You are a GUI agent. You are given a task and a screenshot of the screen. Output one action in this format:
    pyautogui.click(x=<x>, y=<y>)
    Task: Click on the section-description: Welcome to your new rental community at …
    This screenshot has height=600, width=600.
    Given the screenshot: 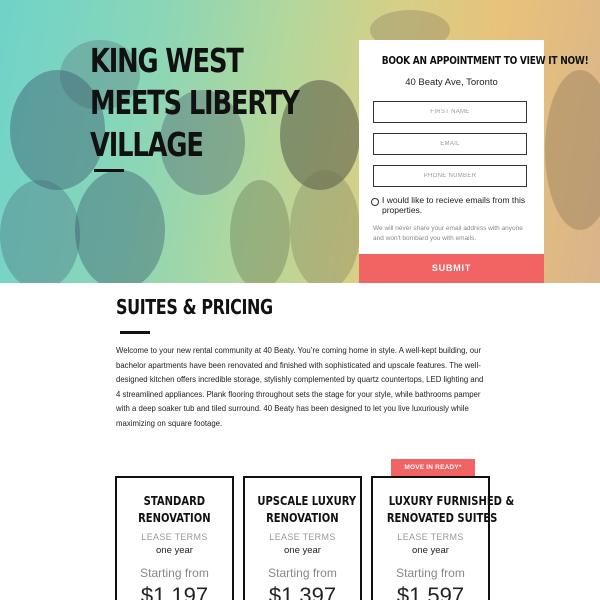 What is the action you would take?
    pyautogui.click(x=300, y=387)
    